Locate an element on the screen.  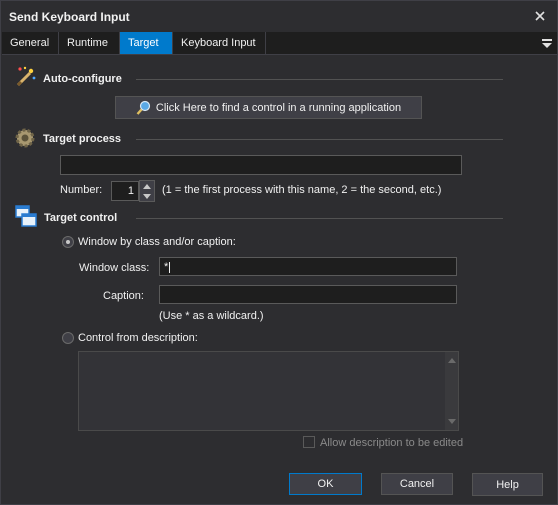
spin-up-icon is located at coordinates (147, 186).